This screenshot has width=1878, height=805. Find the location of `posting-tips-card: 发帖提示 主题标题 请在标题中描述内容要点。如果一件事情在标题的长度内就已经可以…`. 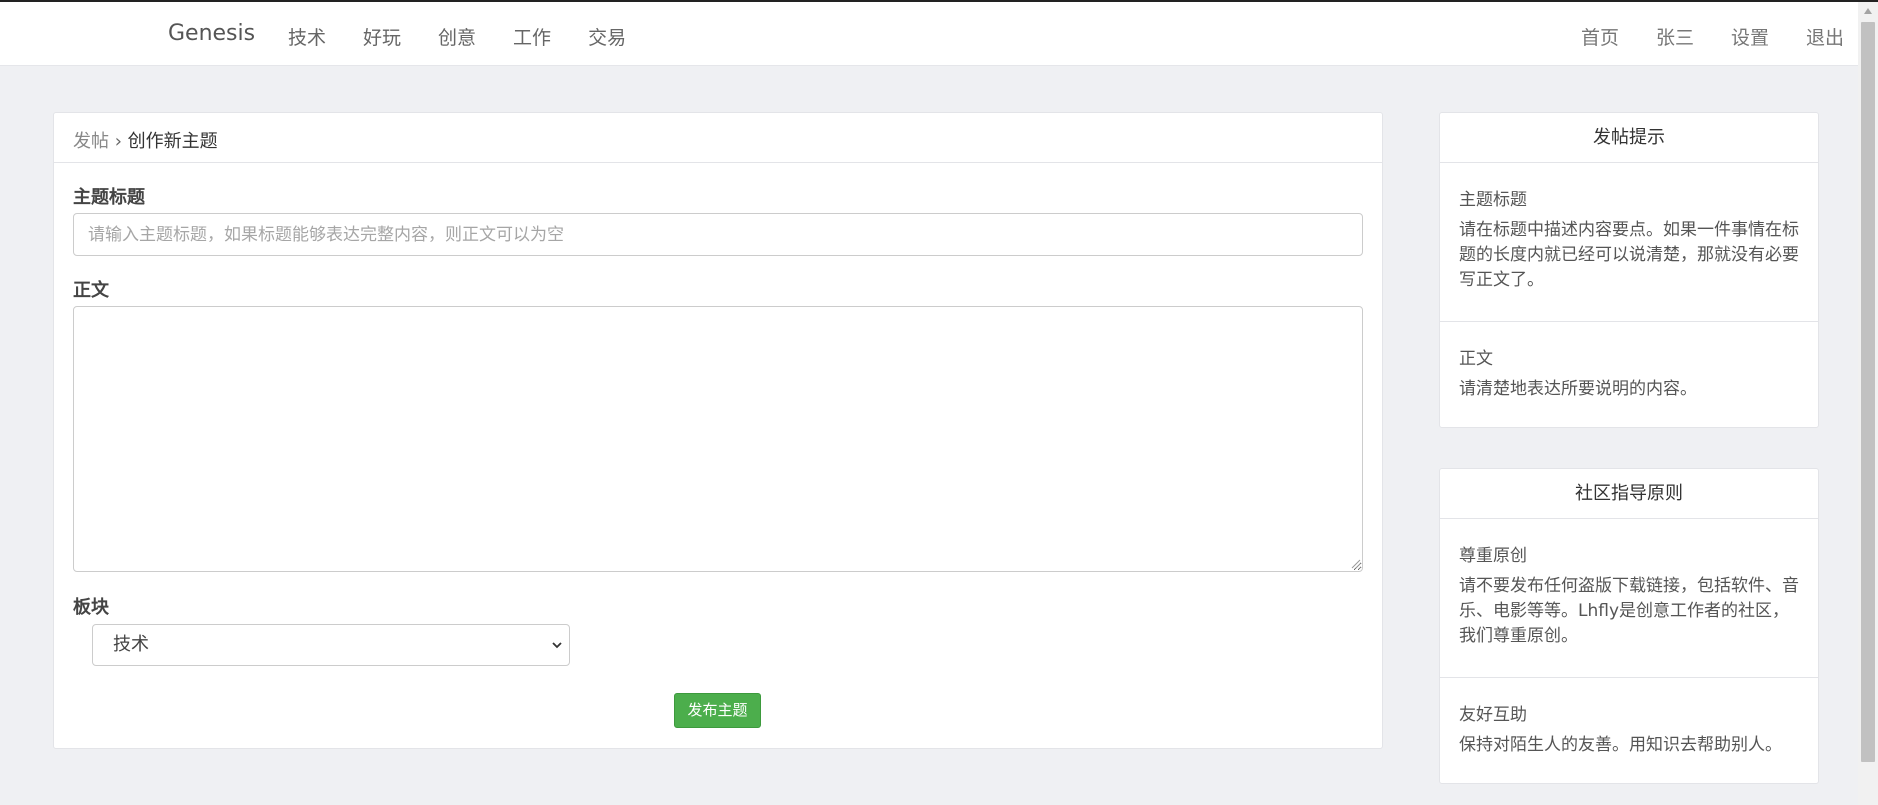

posting-tips-card: 发帖提示 主题标题 请在标题中描述内容要点。如果一件事情在标题的长度内就已经可以… is located at coordinates (1629, 270).